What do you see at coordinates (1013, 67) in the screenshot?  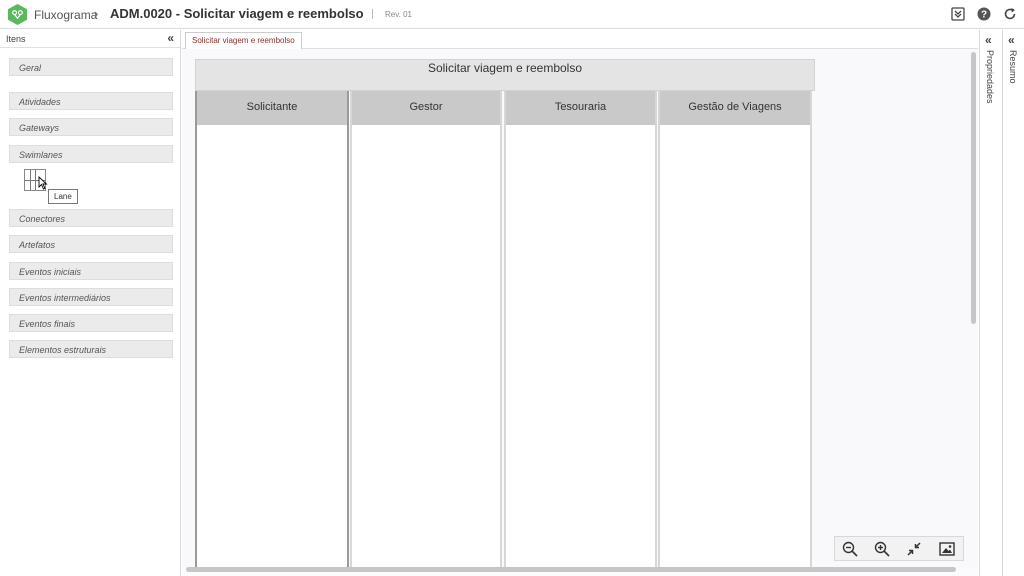 I see `summary-label: Resumo` at bounding box center [1013, 67].